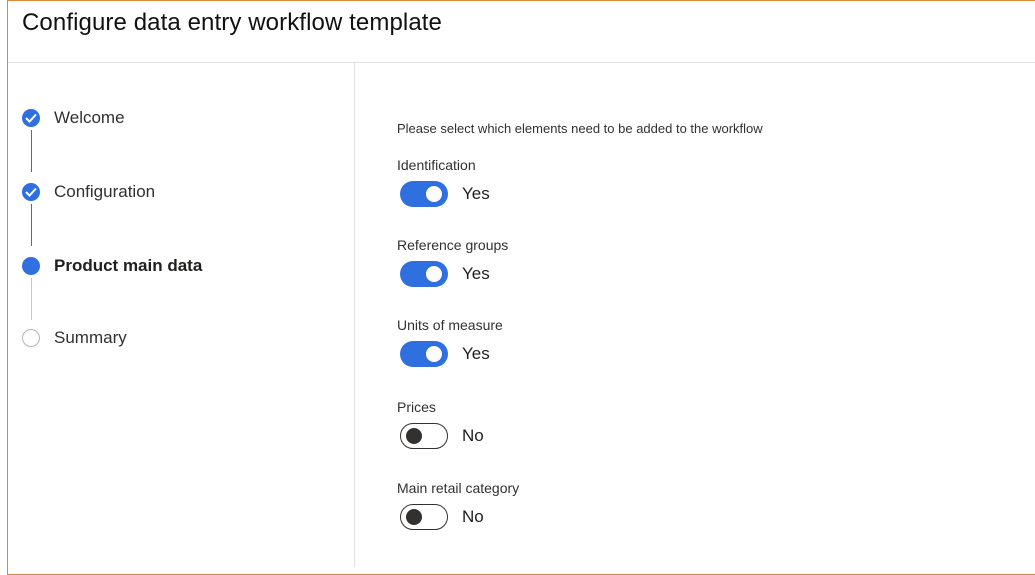 The height and width of the screenshot is (575, 1035). I want to click on current-step-dot-icon, so click(31, 266).